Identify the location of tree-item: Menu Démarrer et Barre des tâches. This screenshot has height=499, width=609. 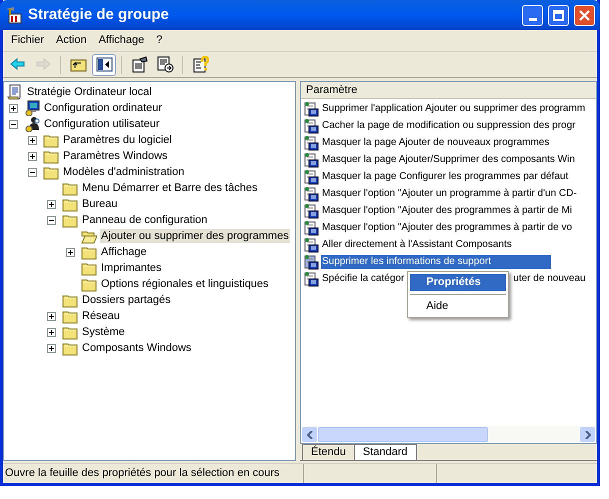
(169, 188).